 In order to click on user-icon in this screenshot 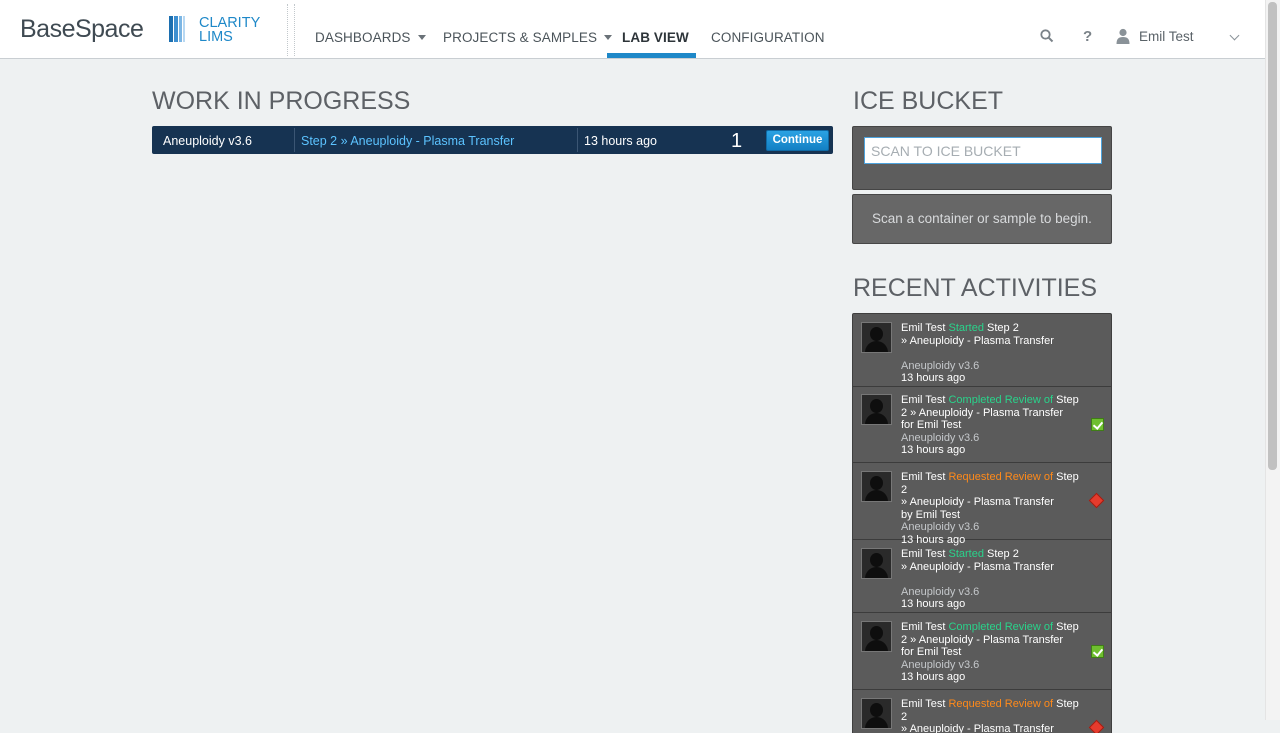, I will do `click(1123, 38)`.